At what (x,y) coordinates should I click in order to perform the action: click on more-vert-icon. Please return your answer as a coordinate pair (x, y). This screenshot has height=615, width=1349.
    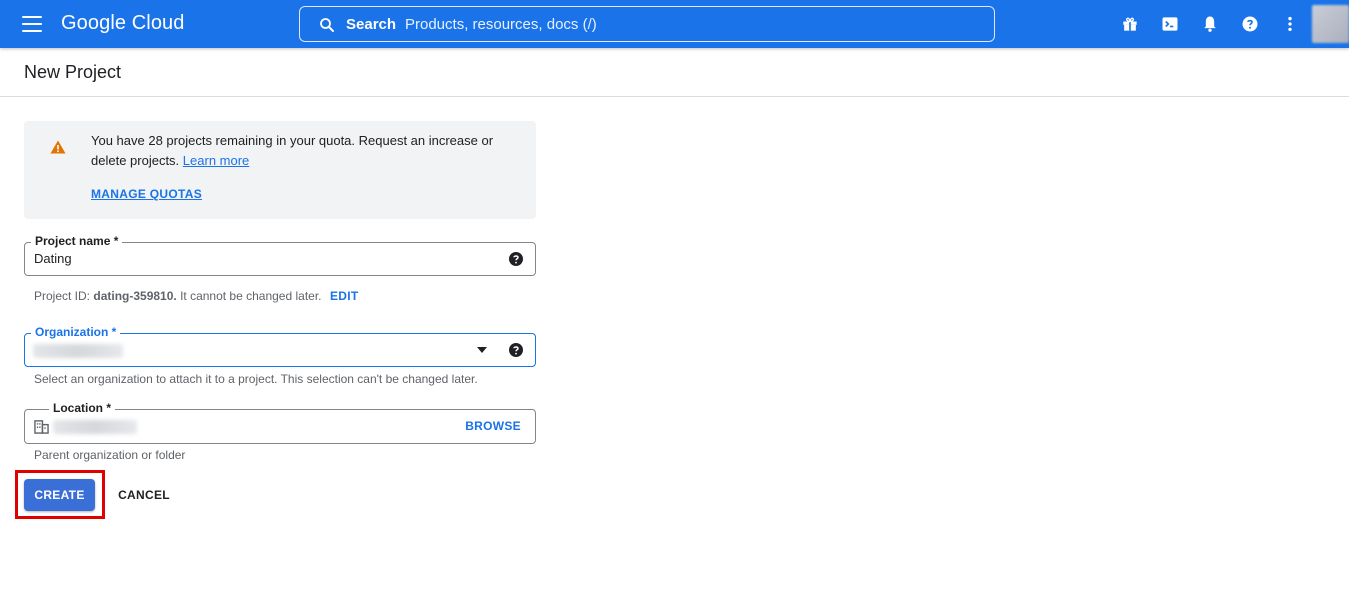
    Looking at the image, I should click on (1290, 24).